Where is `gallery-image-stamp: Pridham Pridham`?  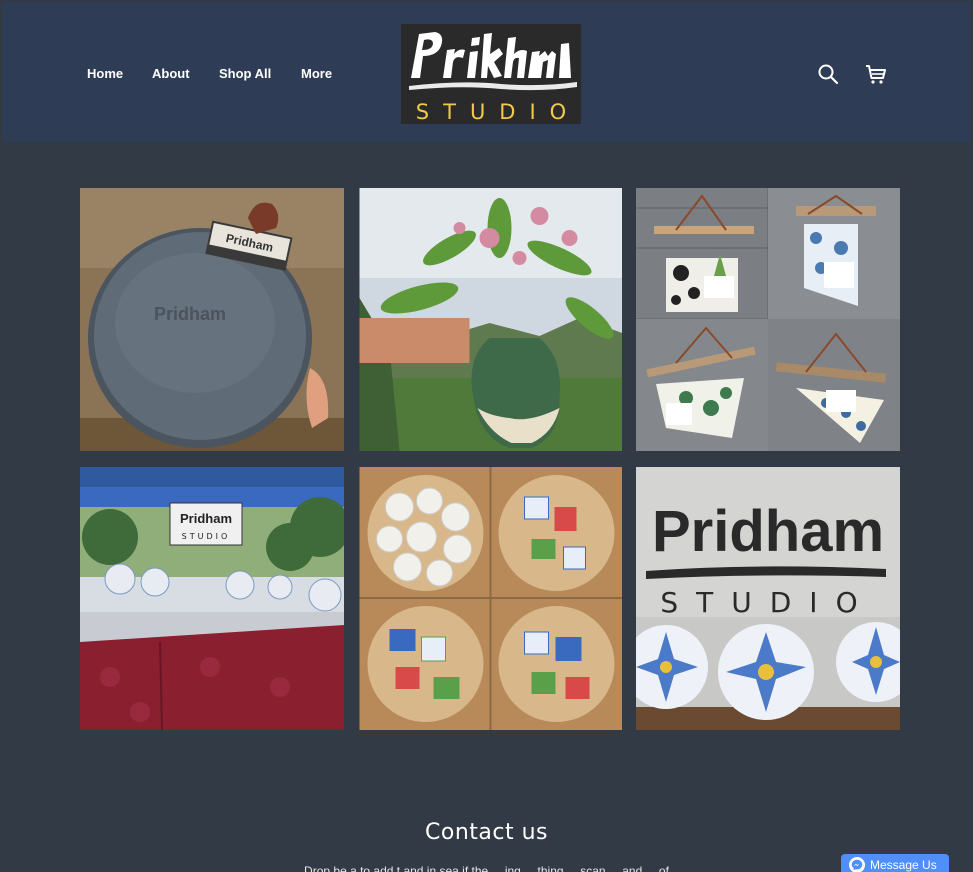
gallery-image-stamp: Pridham Pridham is located at coordinates (212, 319).